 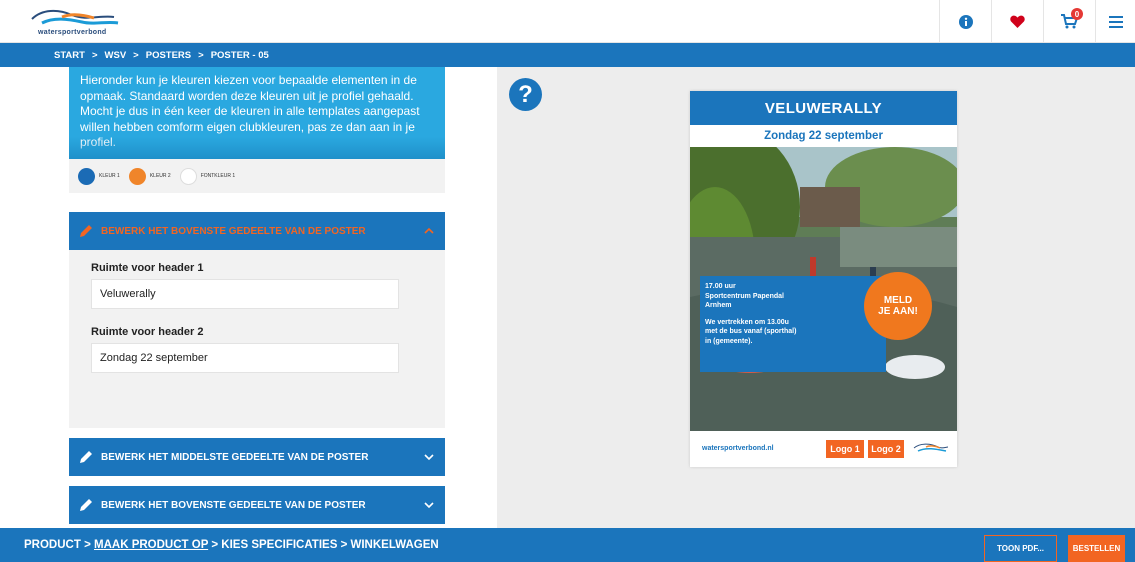 I want to click on poster-logo-2: Logo 2, so click(x=886, y=449).